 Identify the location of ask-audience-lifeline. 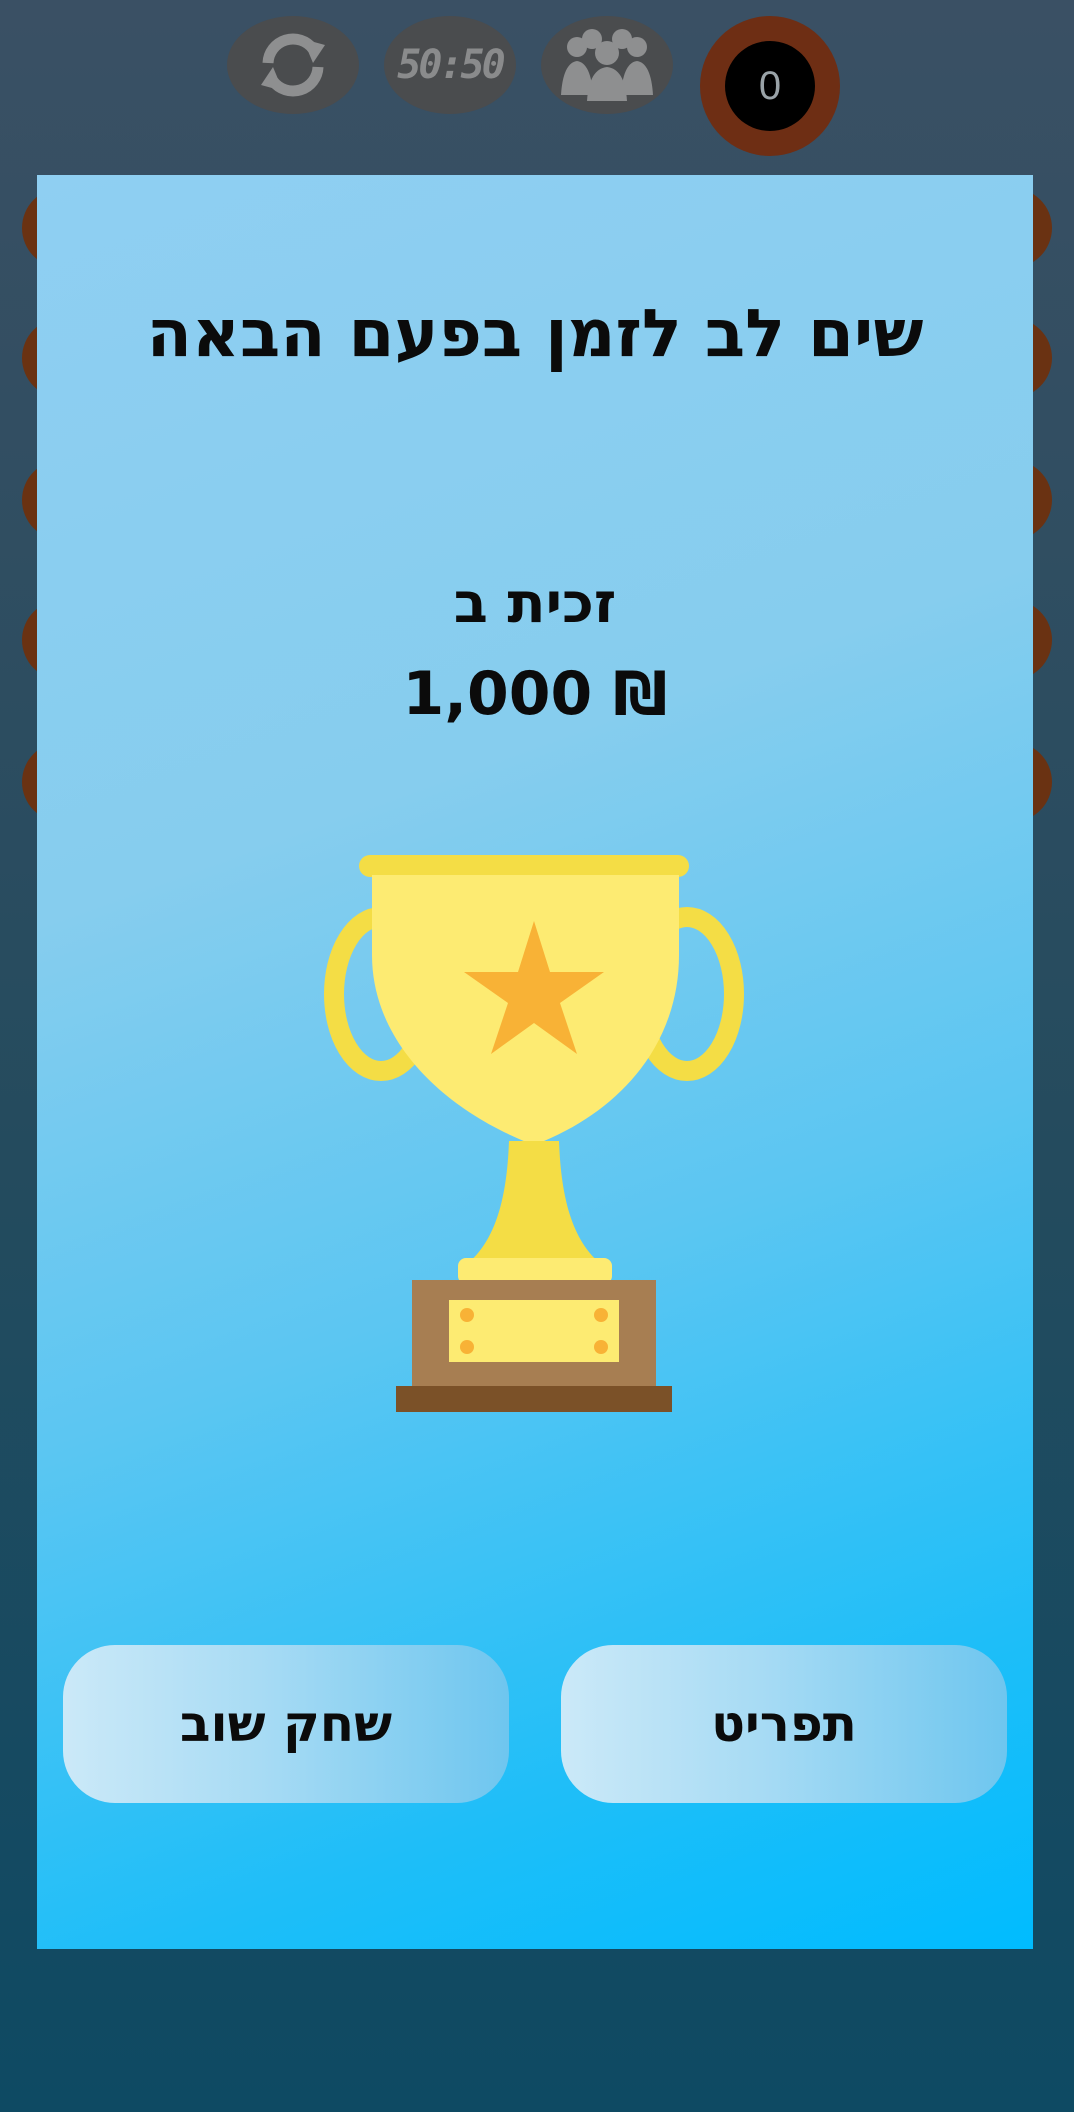
(607, 65).